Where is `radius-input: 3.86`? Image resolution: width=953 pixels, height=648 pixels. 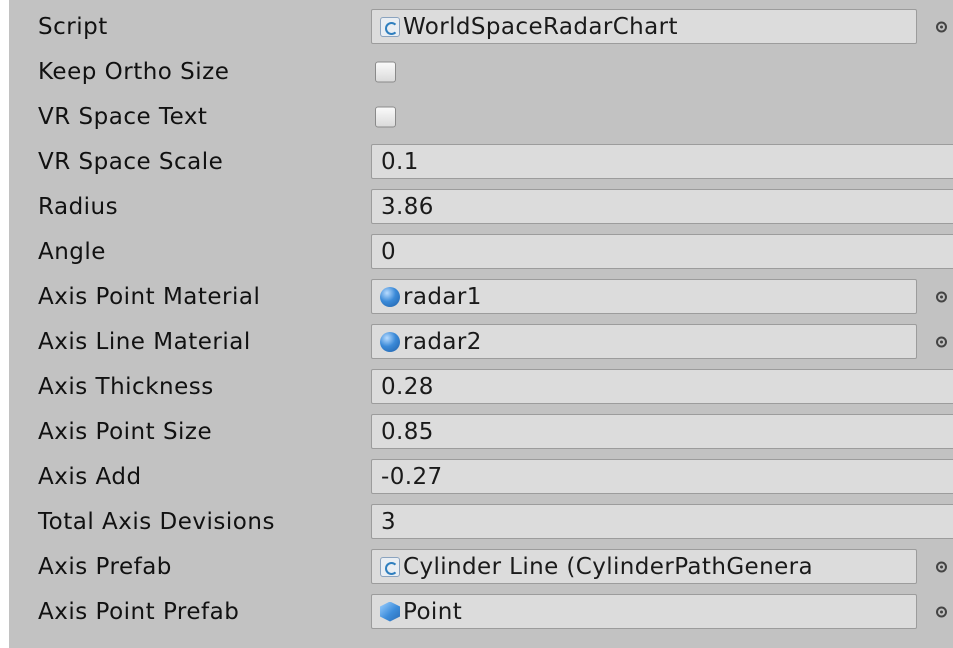 radius-input: 3.86 is located at coordinates (662, 206).